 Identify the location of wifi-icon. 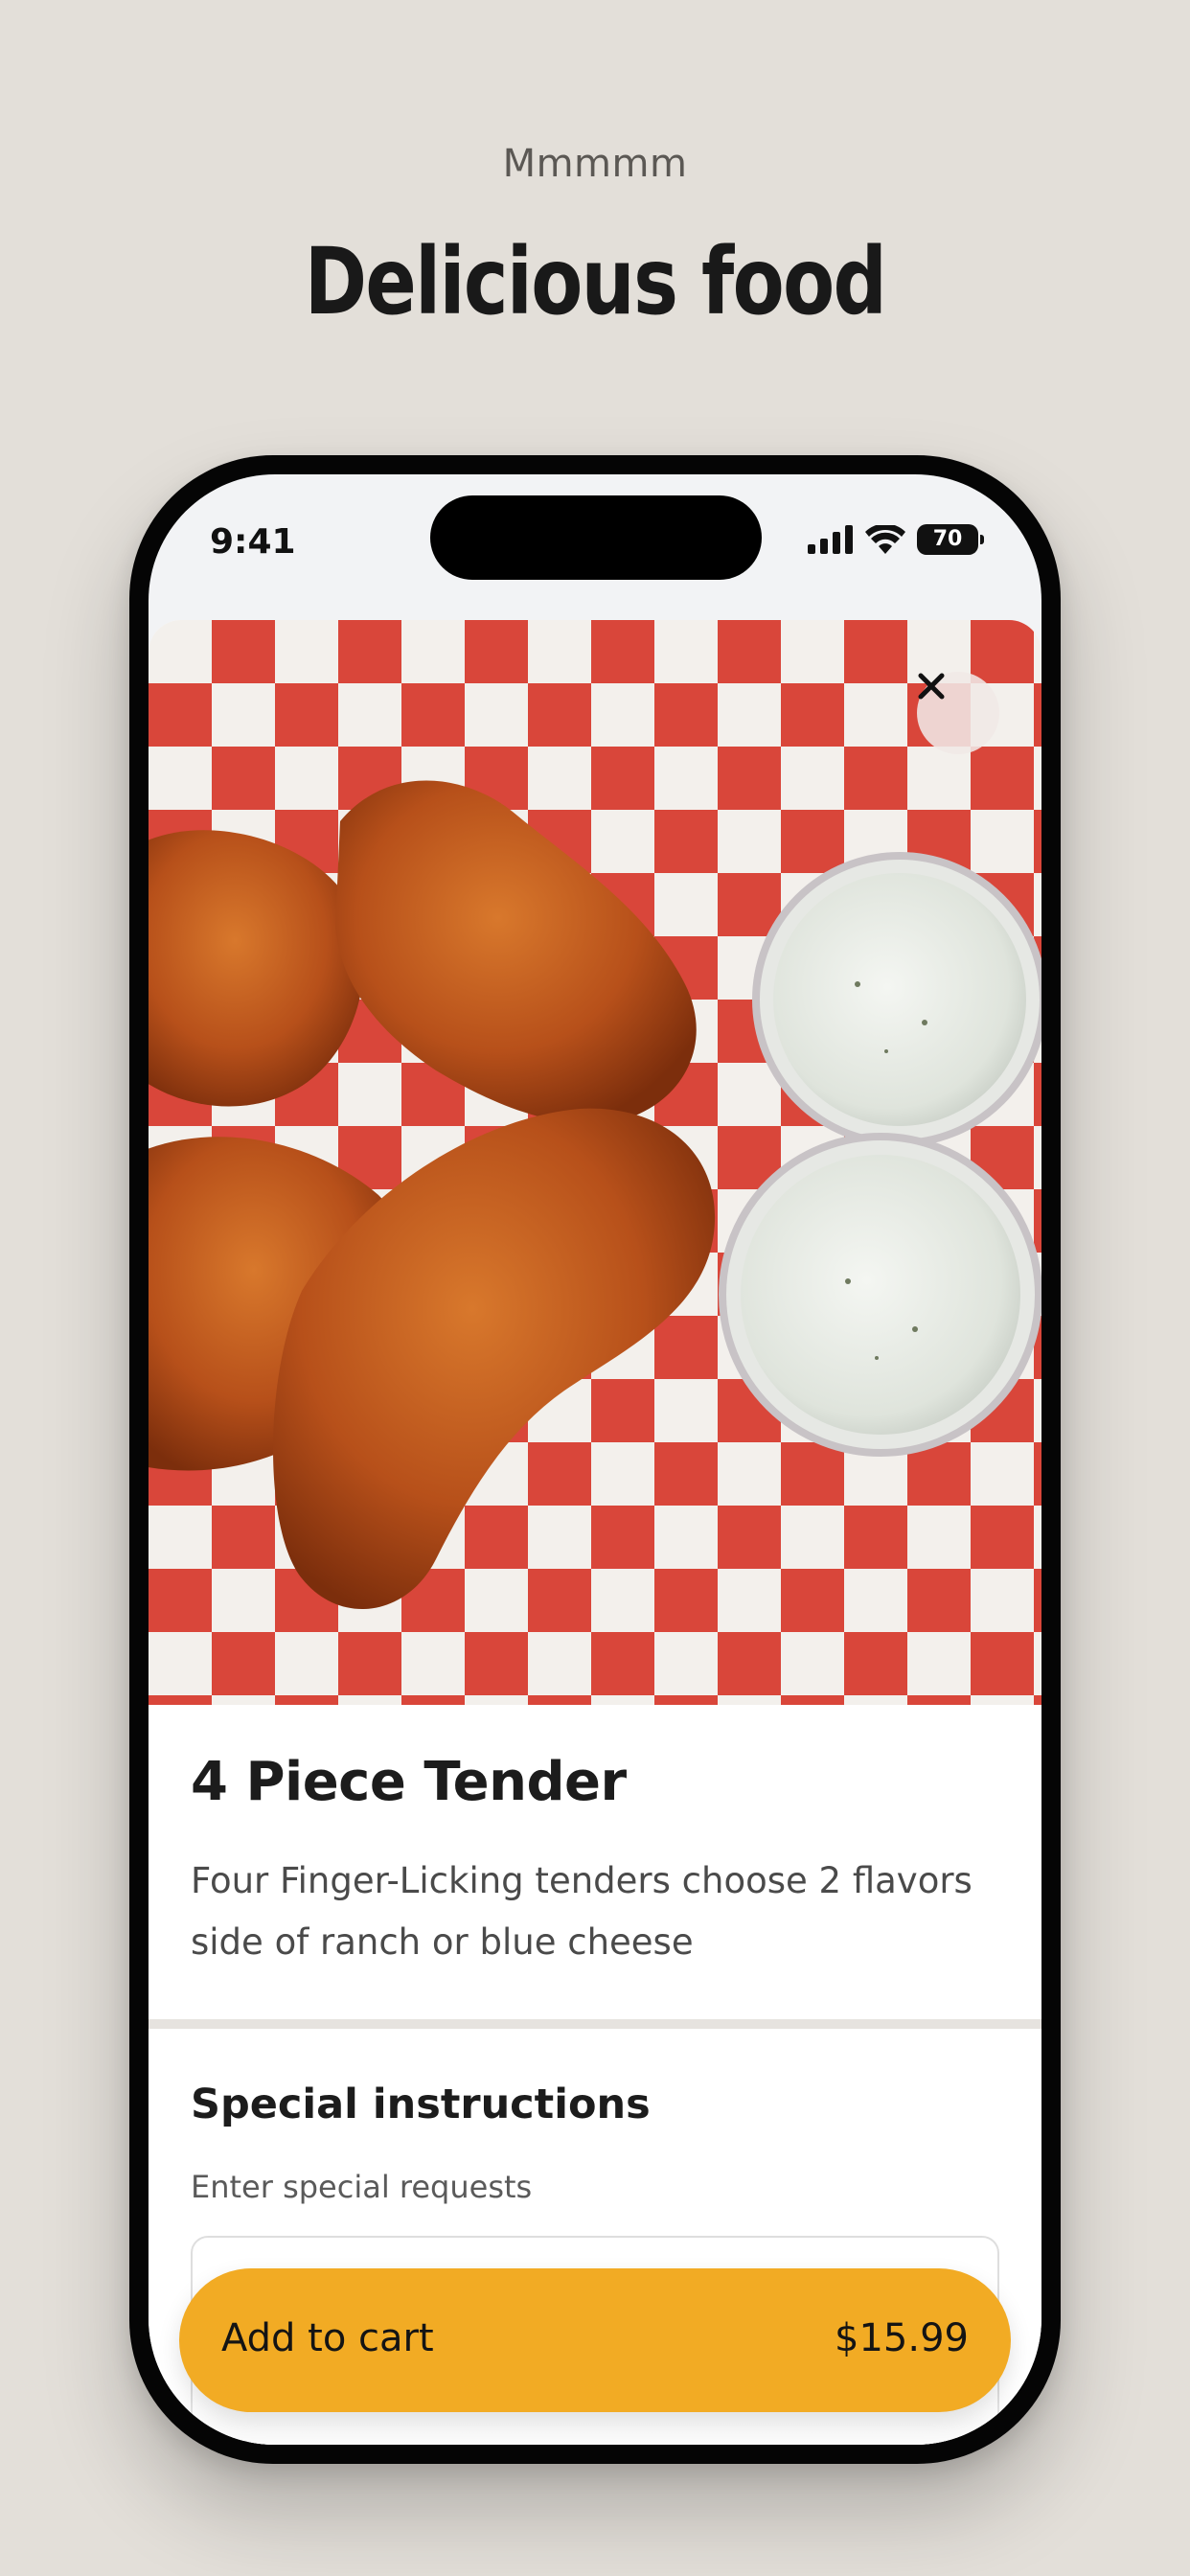
(885, 539).